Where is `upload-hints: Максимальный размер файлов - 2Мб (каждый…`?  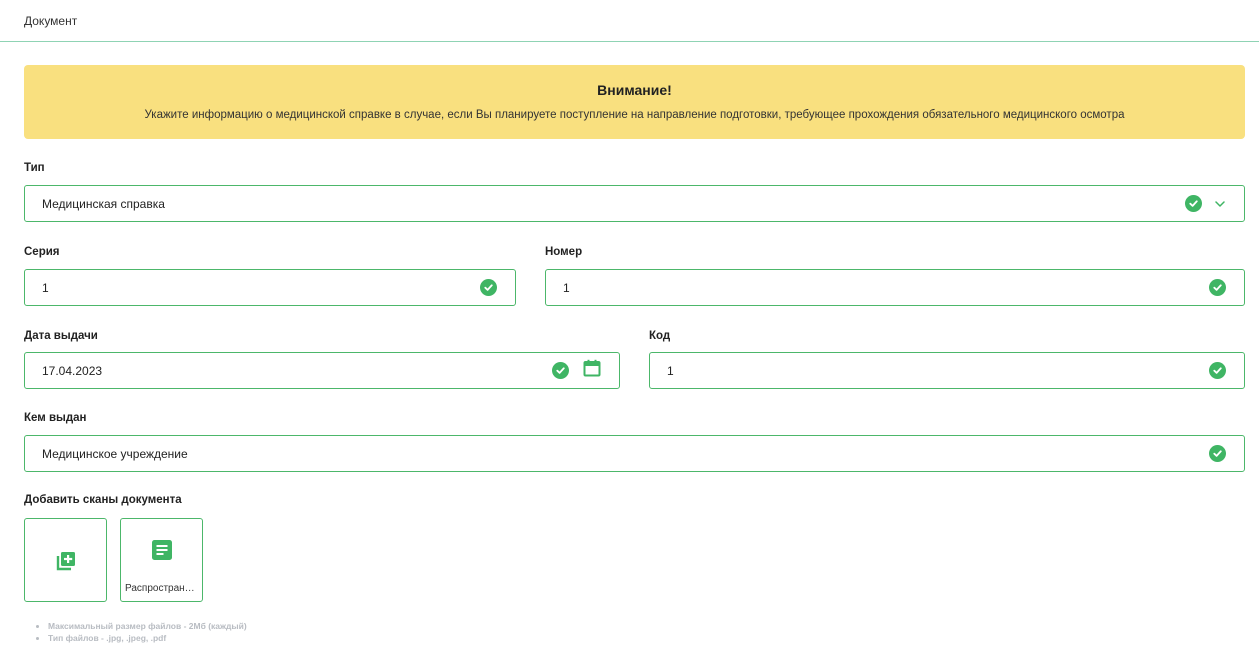 upload-hints: Максимальный размер файлов - 2Мб (каждый… is located at coordinates (142, 632).